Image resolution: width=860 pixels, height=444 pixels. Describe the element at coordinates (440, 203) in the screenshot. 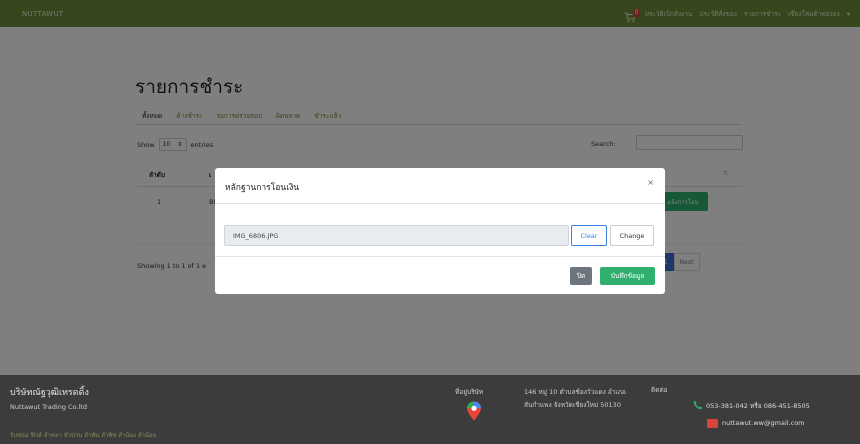

I see `modal-header-divider` at that location.